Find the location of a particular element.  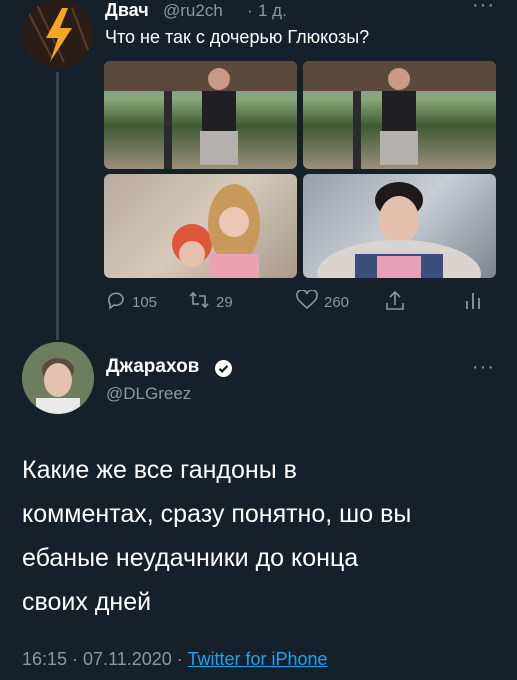

thread-line is located at coordinates (57, 206).